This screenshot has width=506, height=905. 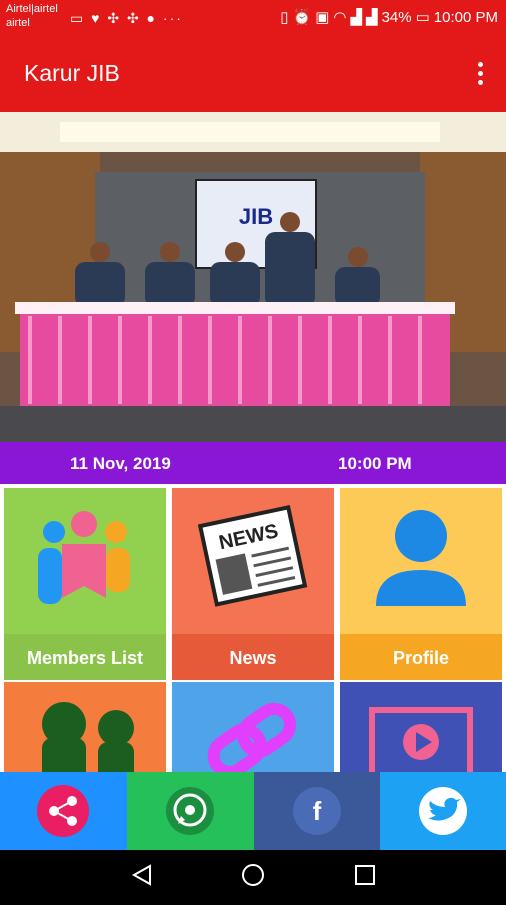 I want to click on svg-text: f, so click(x=317, y=811).